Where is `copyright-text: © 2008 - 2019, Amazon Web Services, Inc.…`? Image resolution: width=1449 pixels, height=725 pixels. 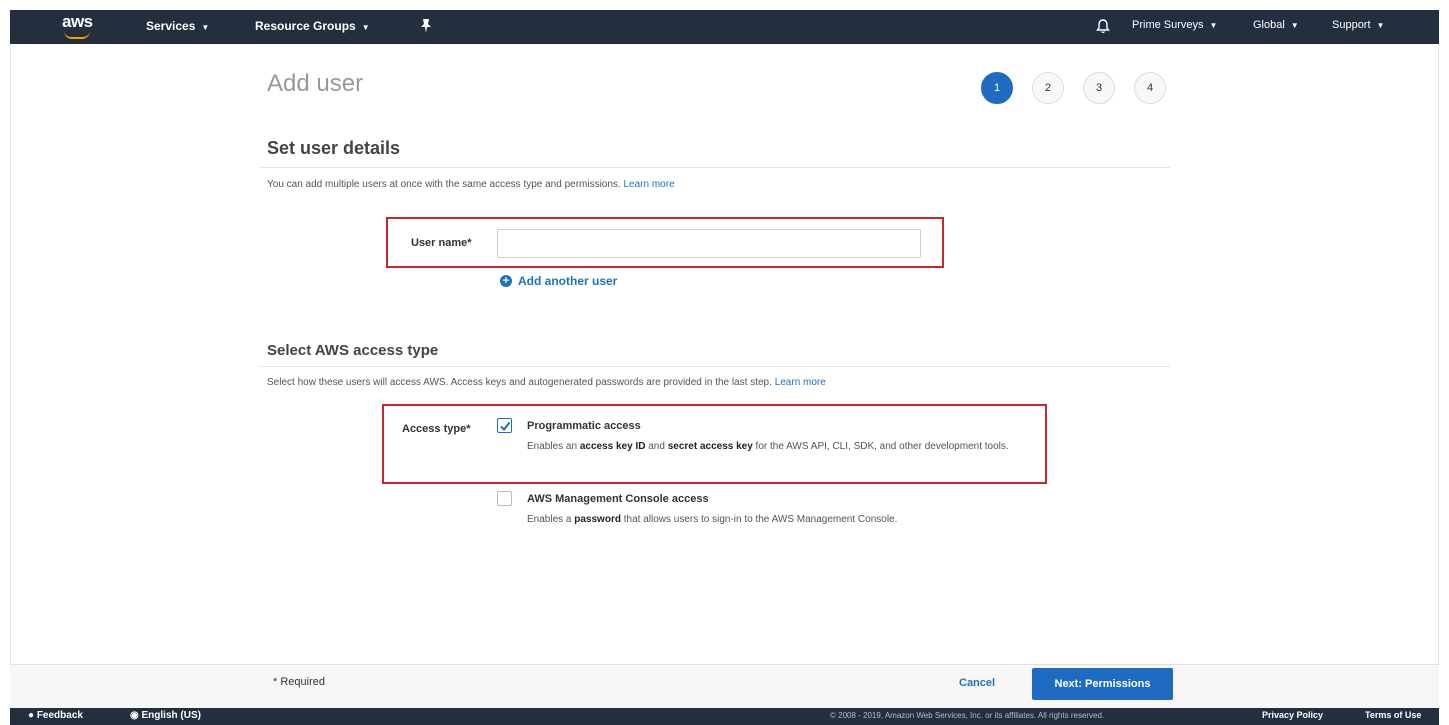
copyright-text: © 2008 - 2019, Amazon Web Services, Inc.… is located at coordinates (967, 715).